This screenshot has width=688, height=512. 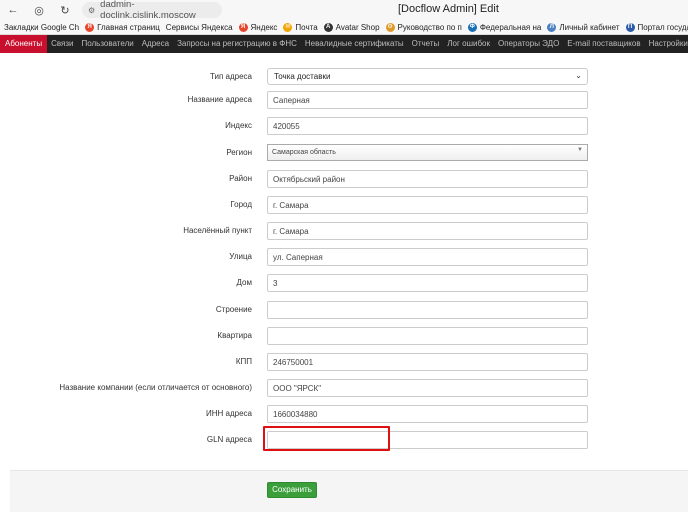 I want to click on reload-icon: ↻, so click(x=65, y=10).